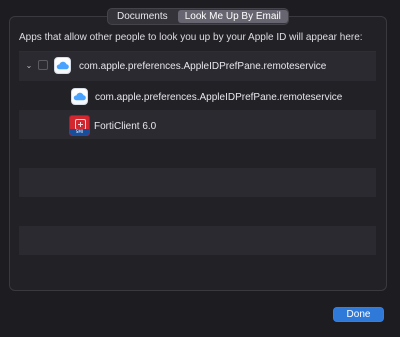  What do you see at coordinates (79, 132) in the screenshot?
I see `forticlient-badge: SMI` at bounding box center [79, 132].